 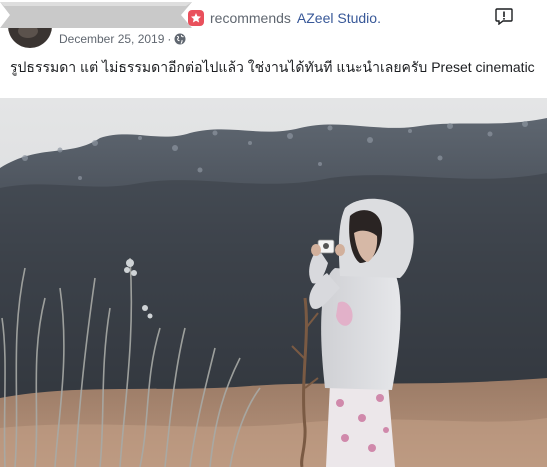 I want to click on recommendation-line: recommends AZeel Studio., so click(x=284, y=18).